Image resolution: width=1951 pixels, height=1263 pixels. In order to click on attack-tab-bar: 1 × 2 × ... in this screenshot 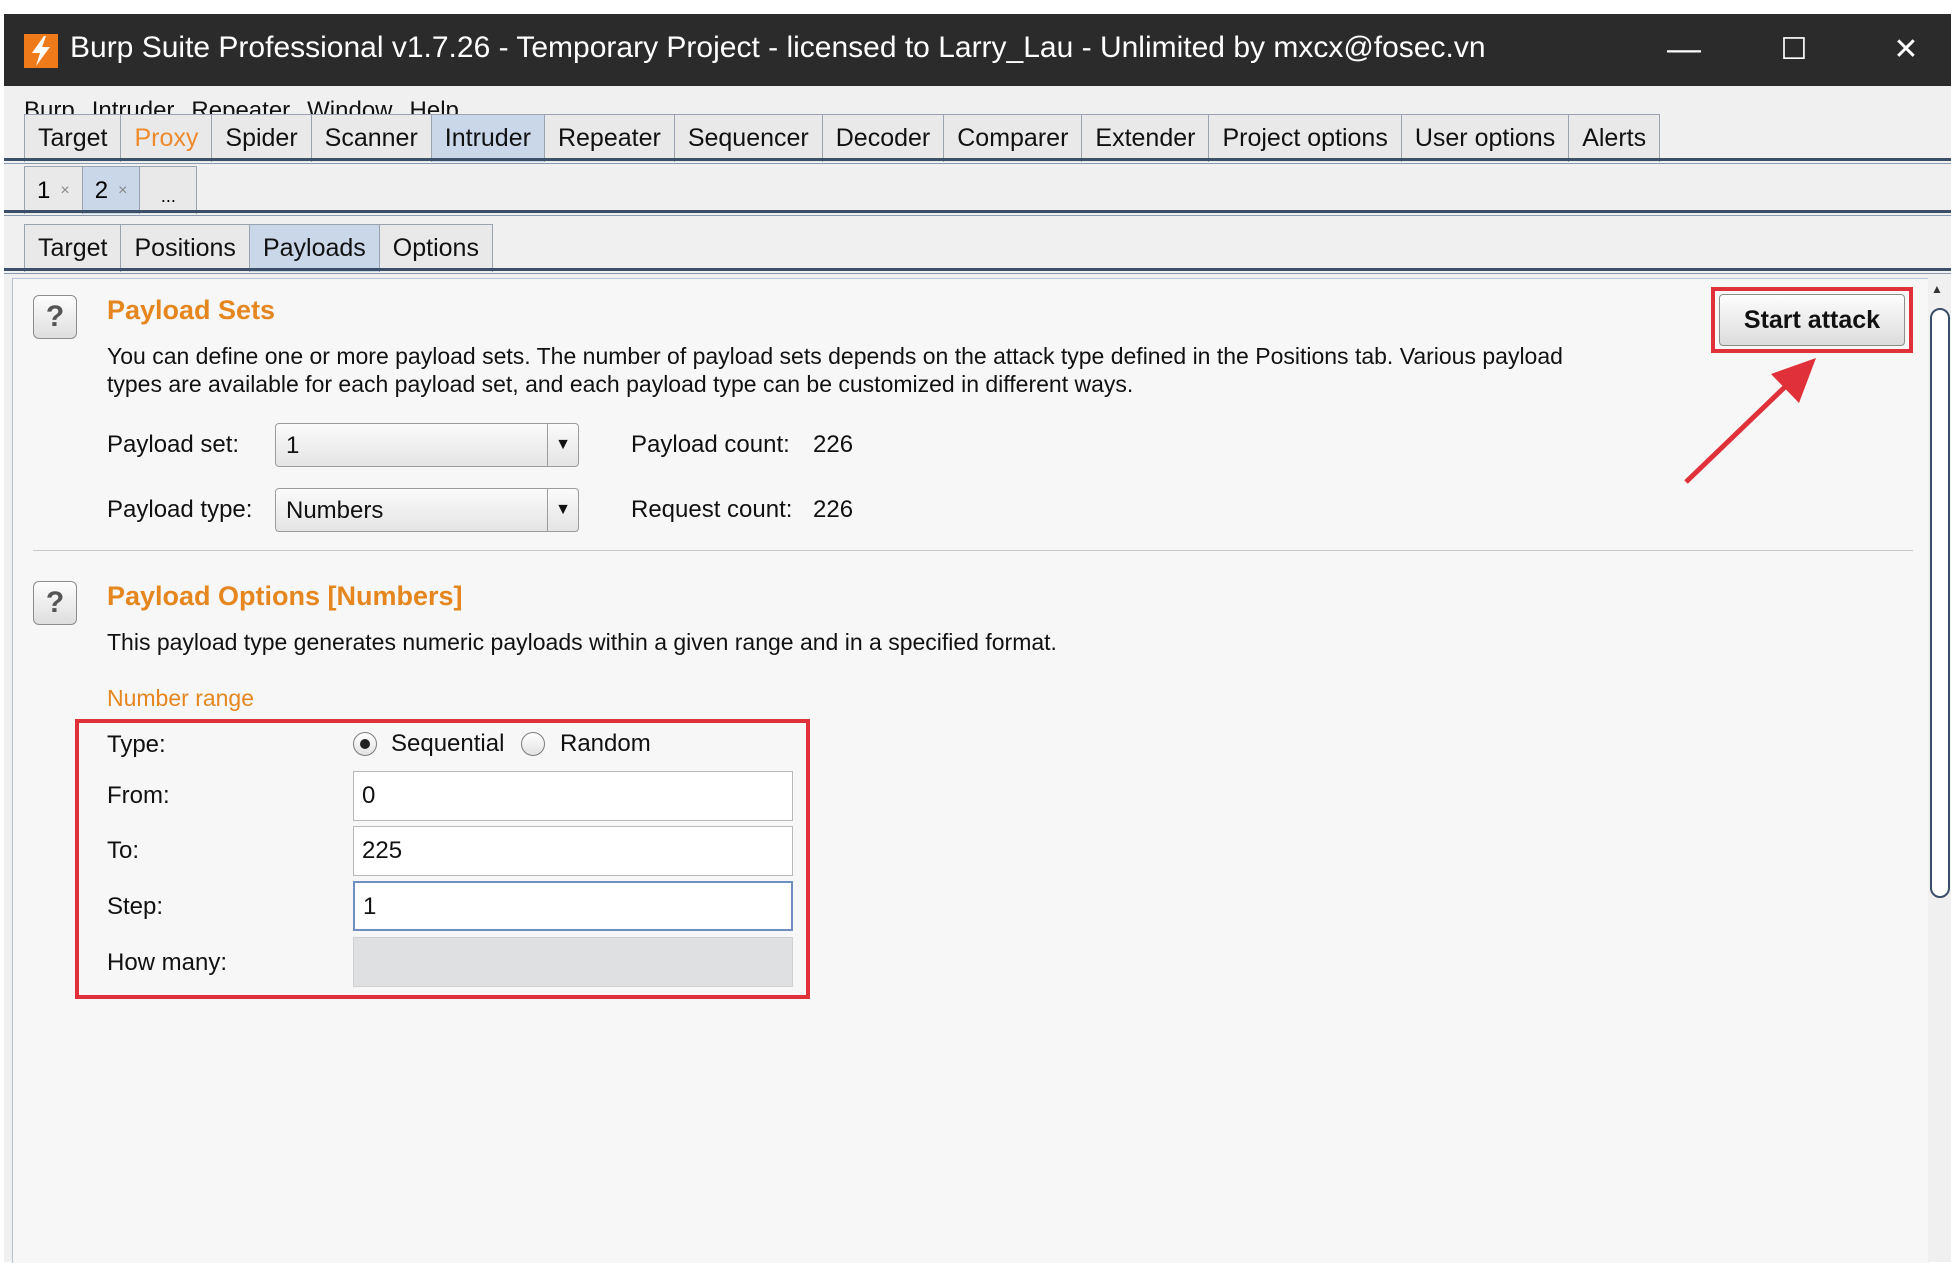, I will do `click(977, 190)`.